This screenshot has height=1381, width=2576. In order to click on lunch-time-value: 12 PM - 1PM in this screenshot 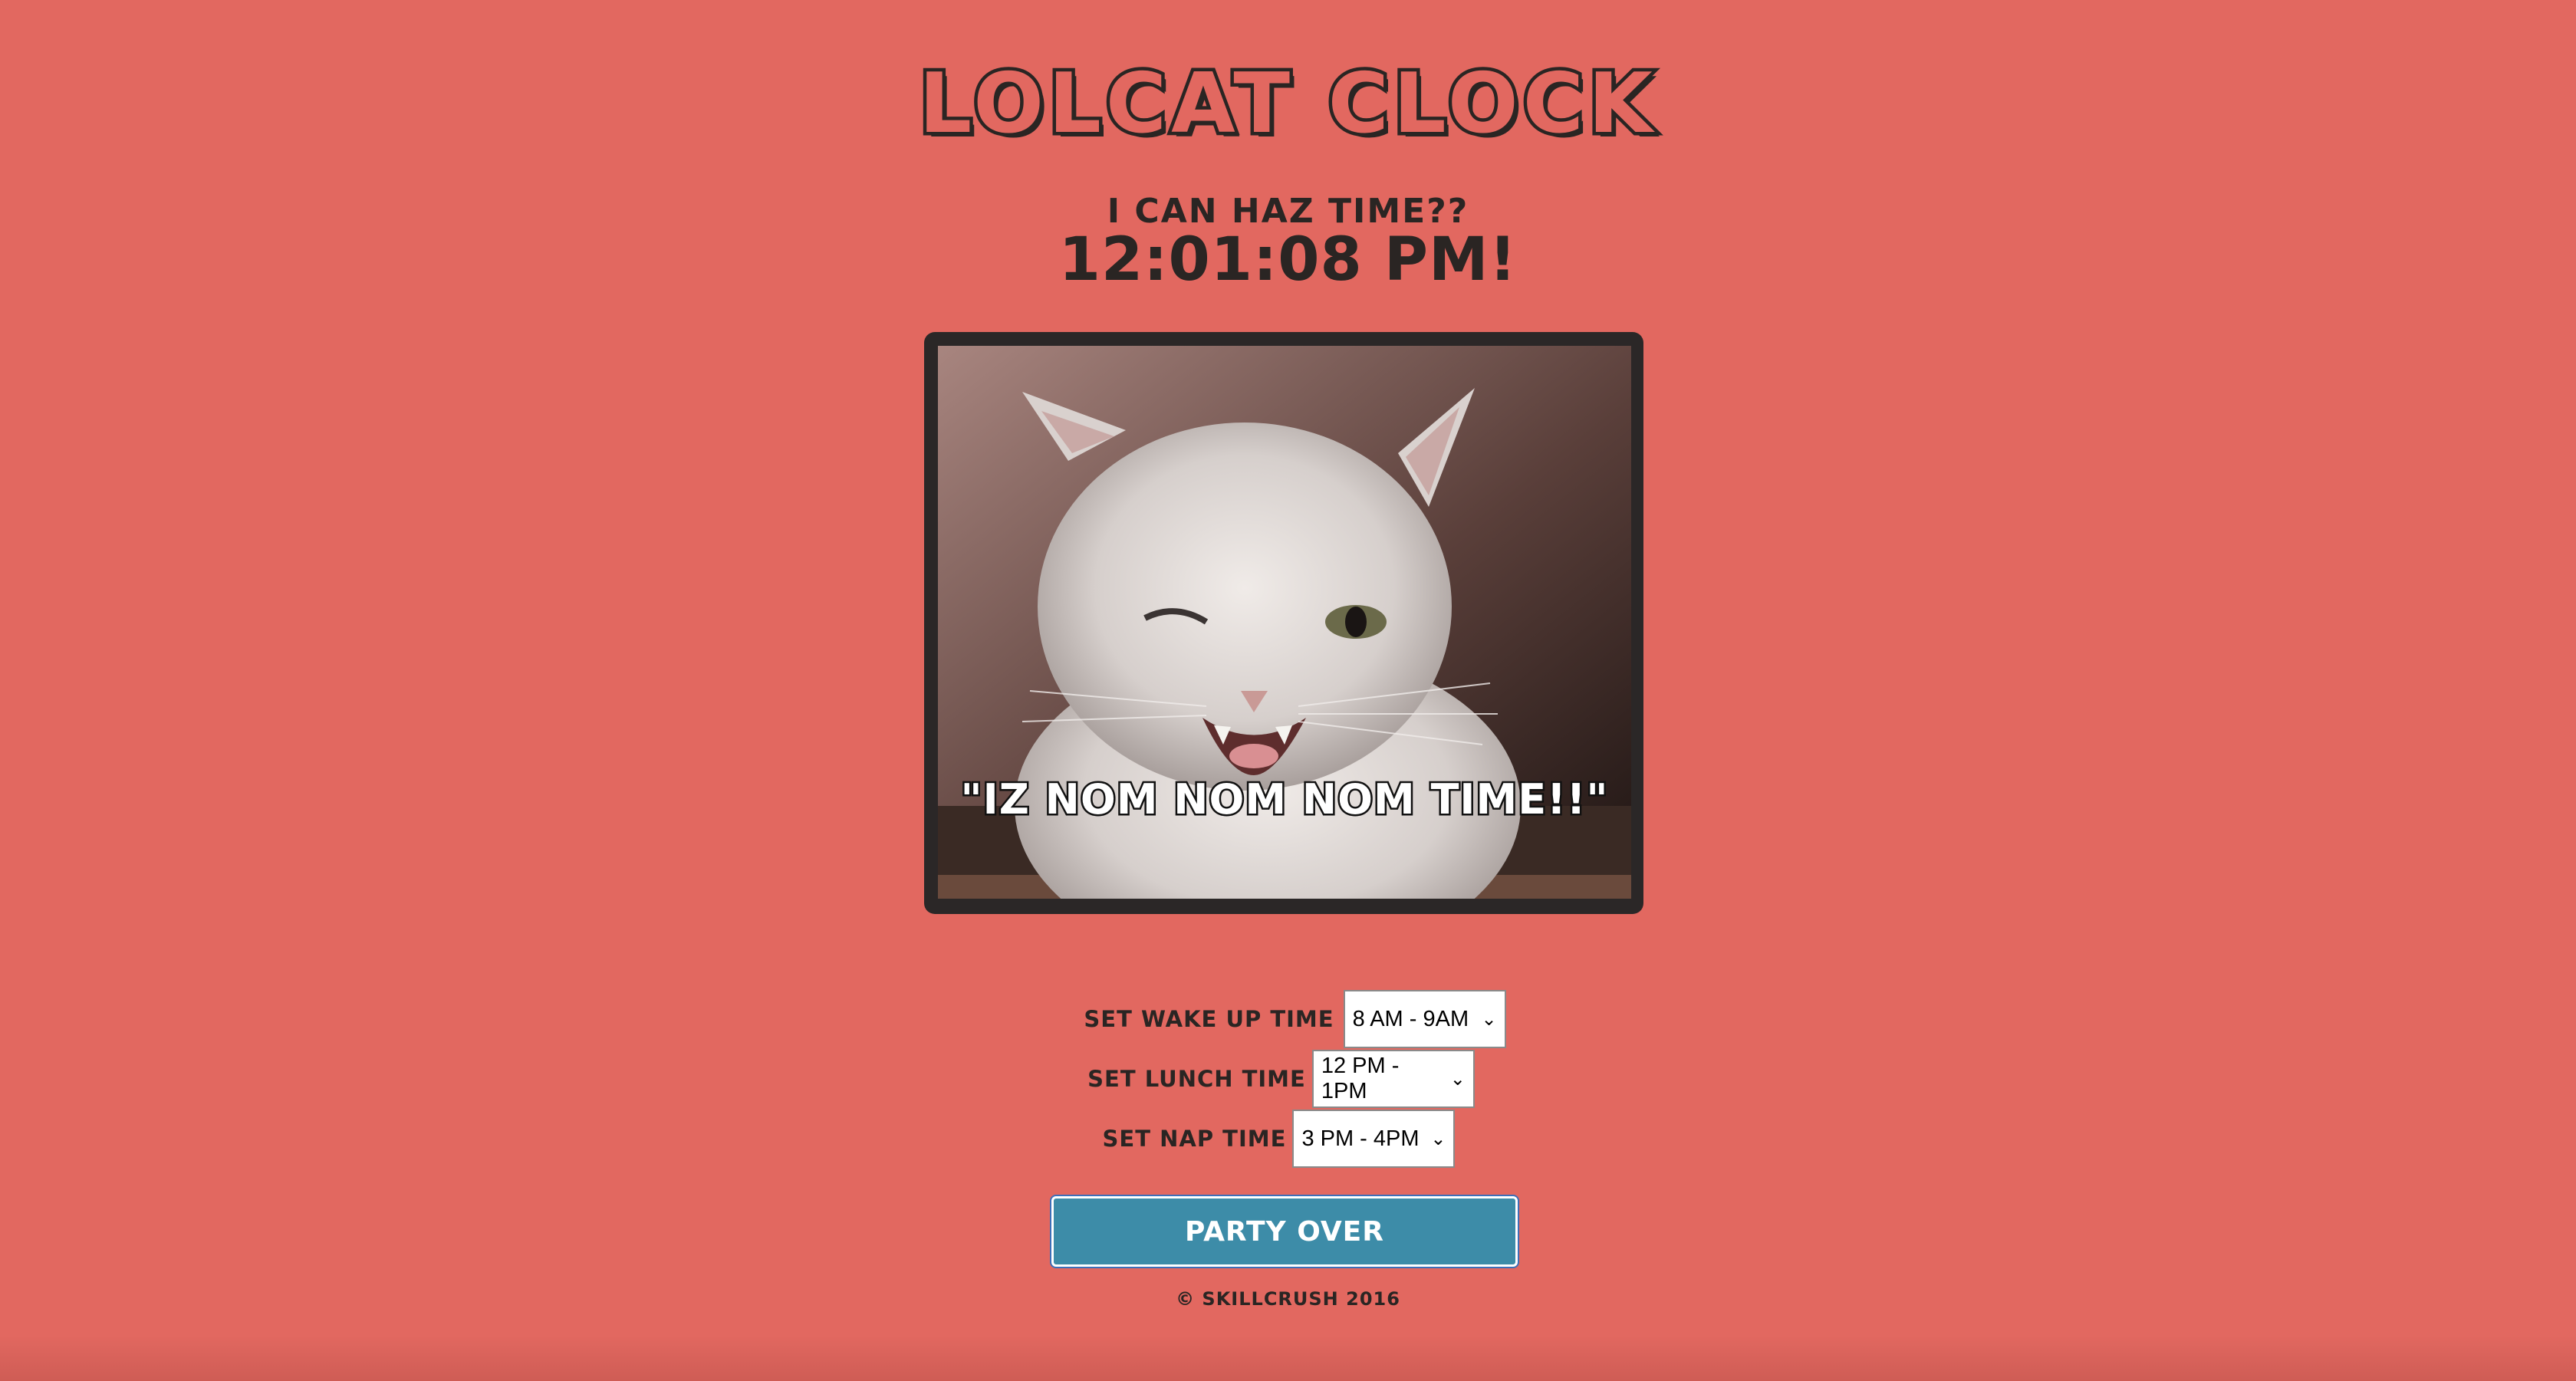, I will do `click(1360, 1078)`.